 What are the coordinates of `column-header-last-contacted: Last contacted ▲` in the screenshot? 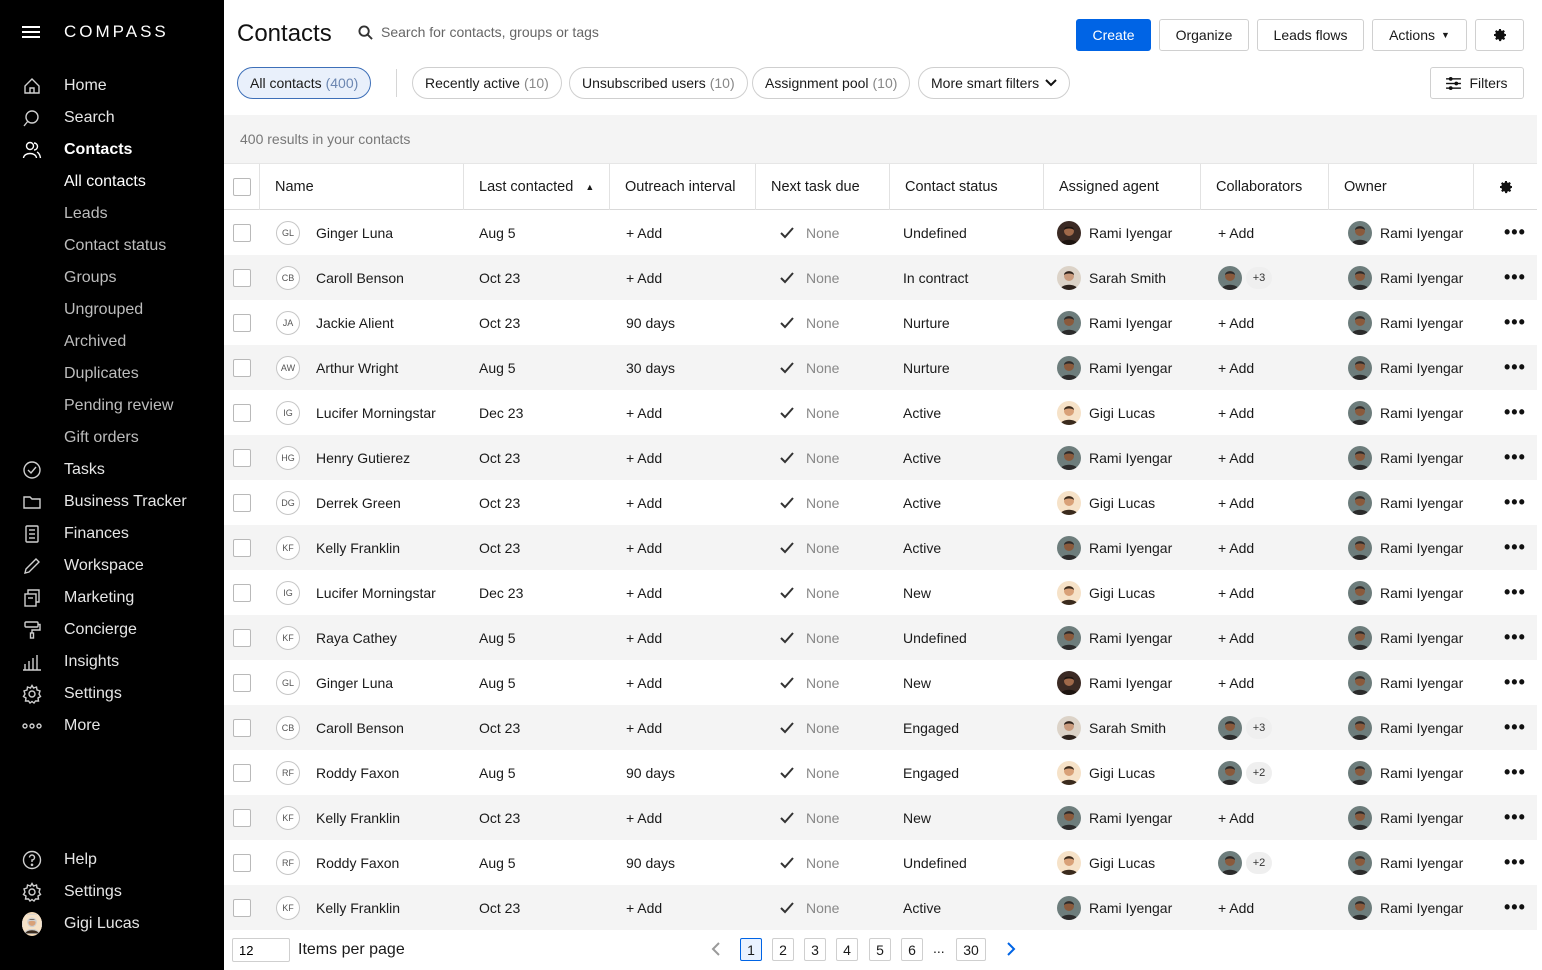 It's located at (537, 187).